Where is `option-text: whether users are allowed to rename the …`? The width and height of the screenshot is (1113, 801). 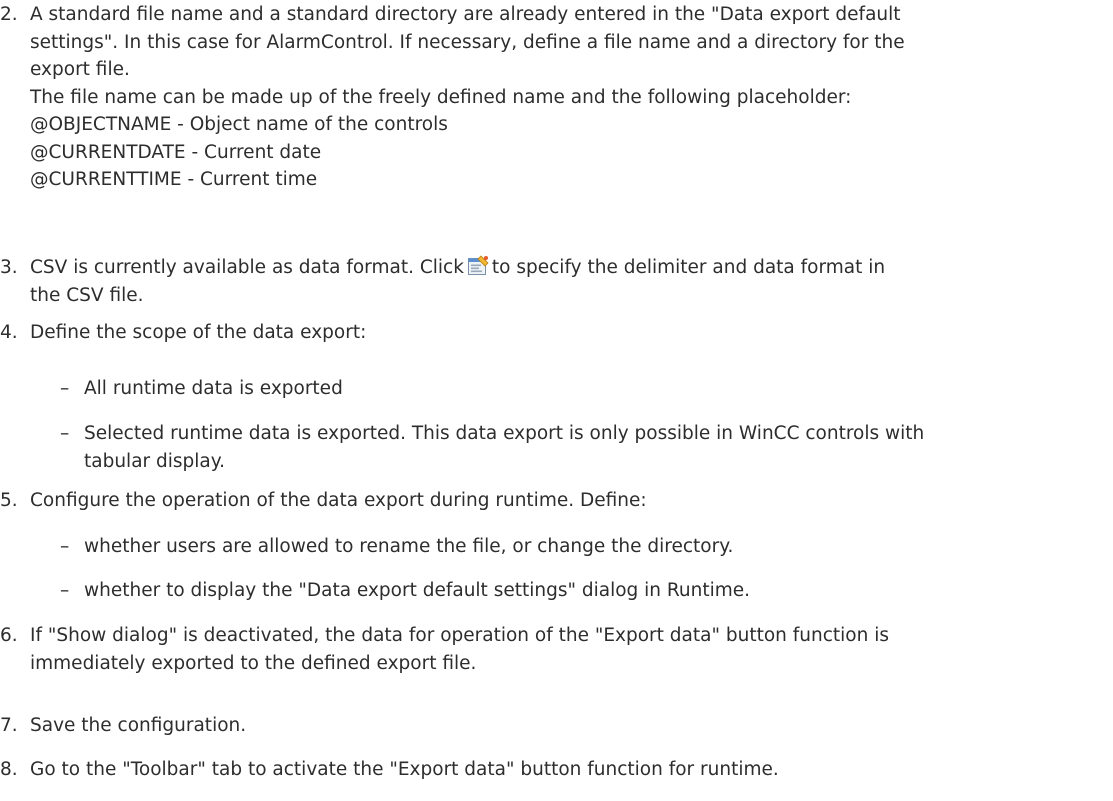
option-text: whether users are allowed to rename the … is located at coordinates (598, 547).